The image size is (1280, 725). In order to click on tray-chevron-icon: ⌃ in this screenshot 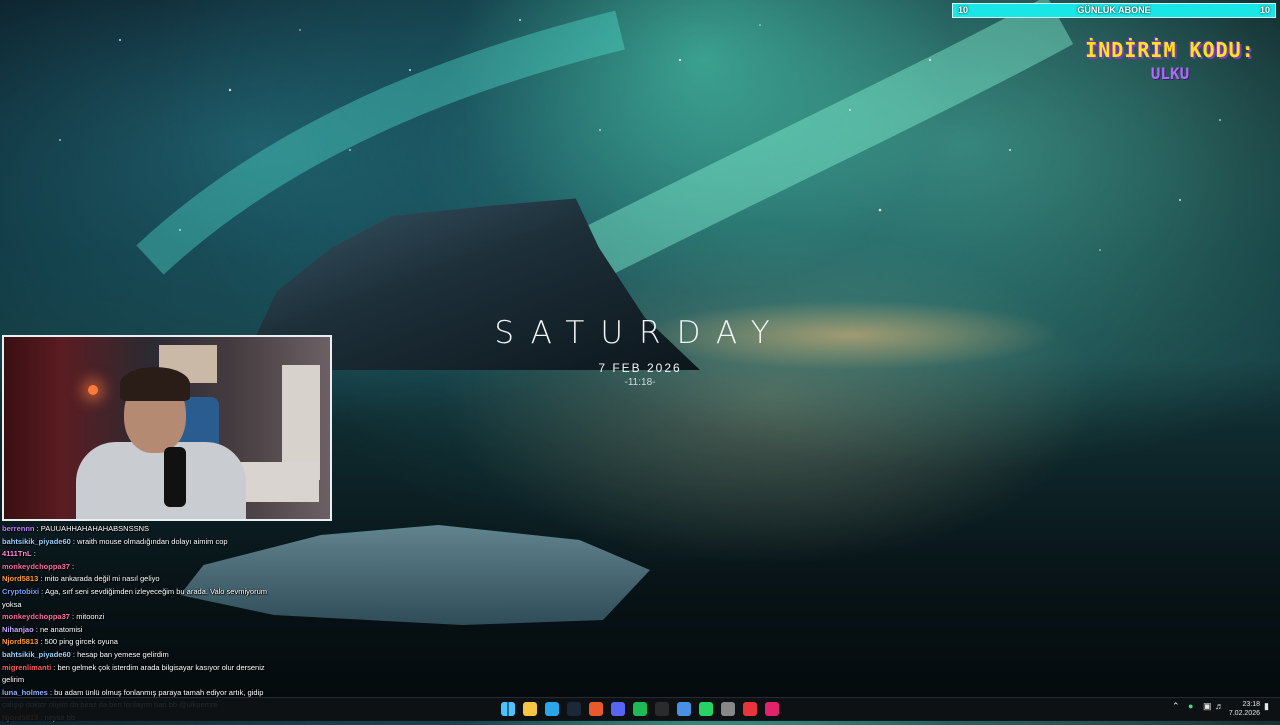, I will do `click(1176, 706)`.